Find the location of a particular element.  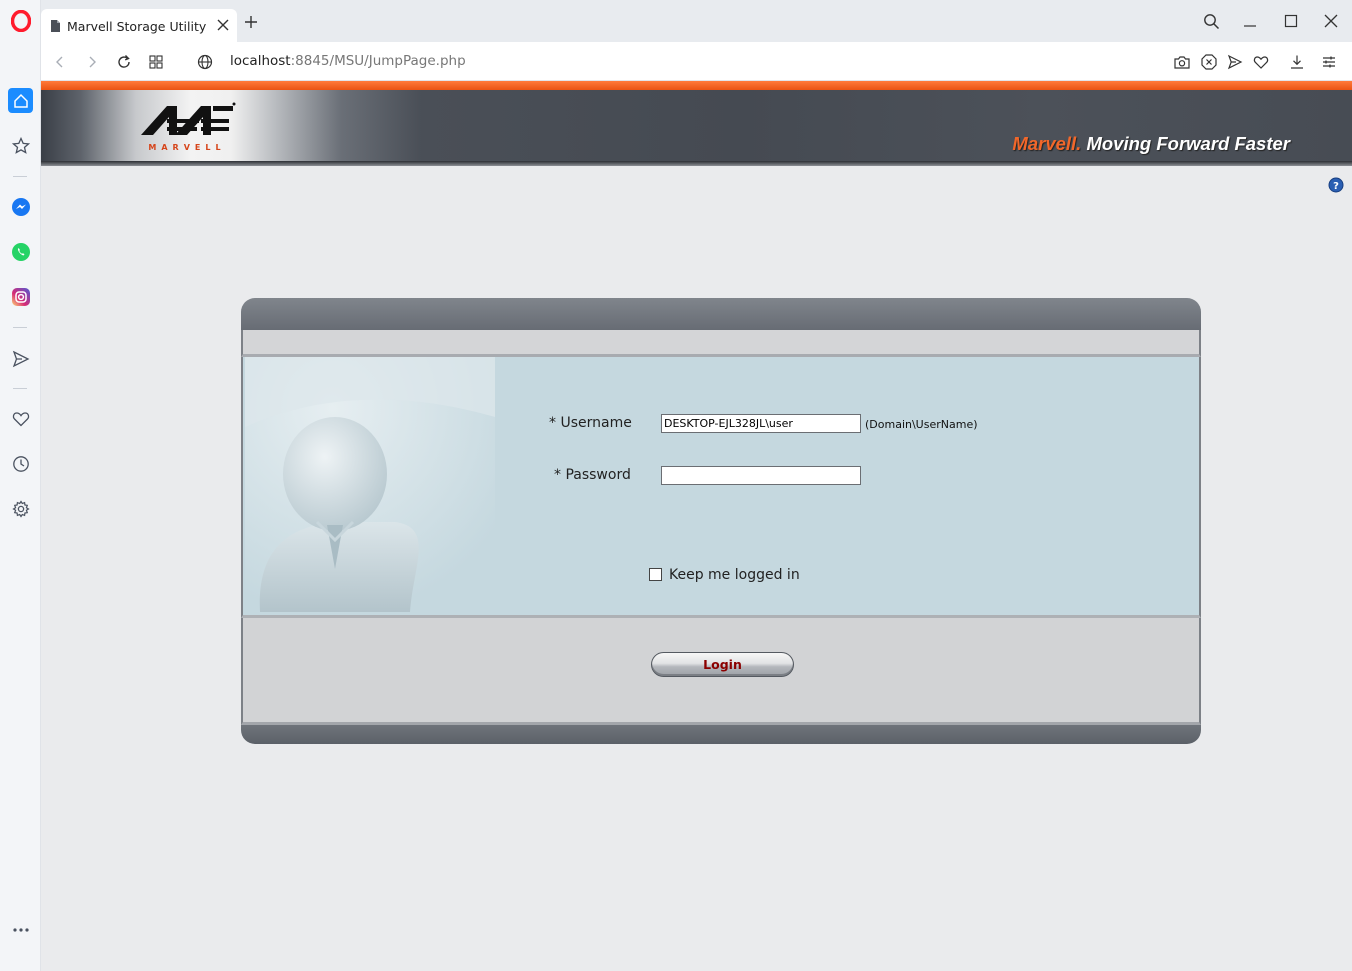

keep-logged-in-label: Keep me logged in is located at coordinates (734, 575).